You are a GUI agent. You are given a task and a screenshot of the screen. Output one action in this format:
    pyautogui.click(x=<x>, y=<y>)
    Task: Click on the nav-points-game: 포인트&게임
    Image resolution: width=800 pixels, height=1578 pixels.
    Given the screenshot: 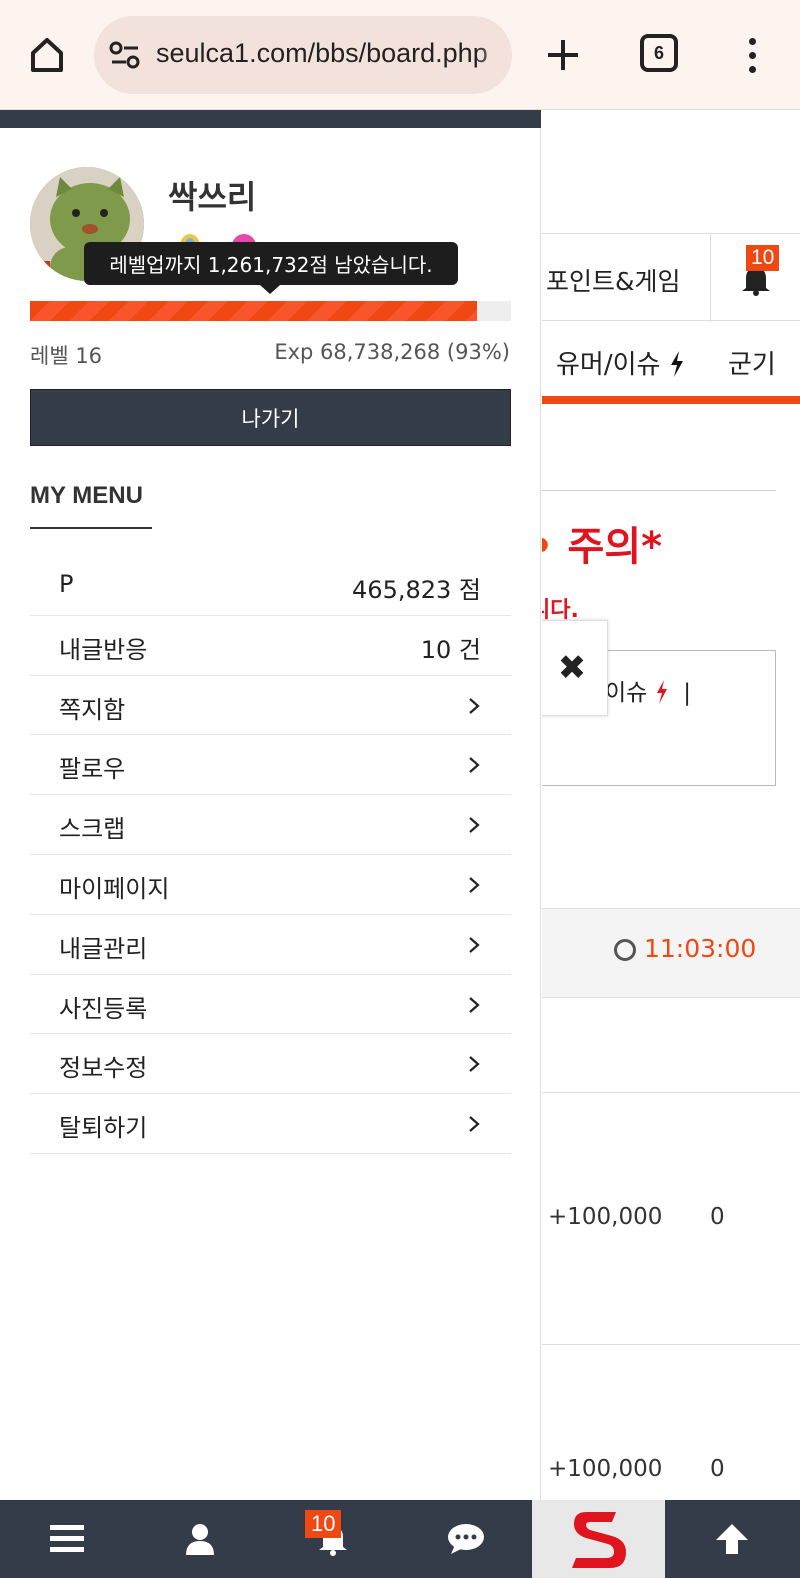 What is the action you would take?
    pyautogui.click(x=613, y=280)
    